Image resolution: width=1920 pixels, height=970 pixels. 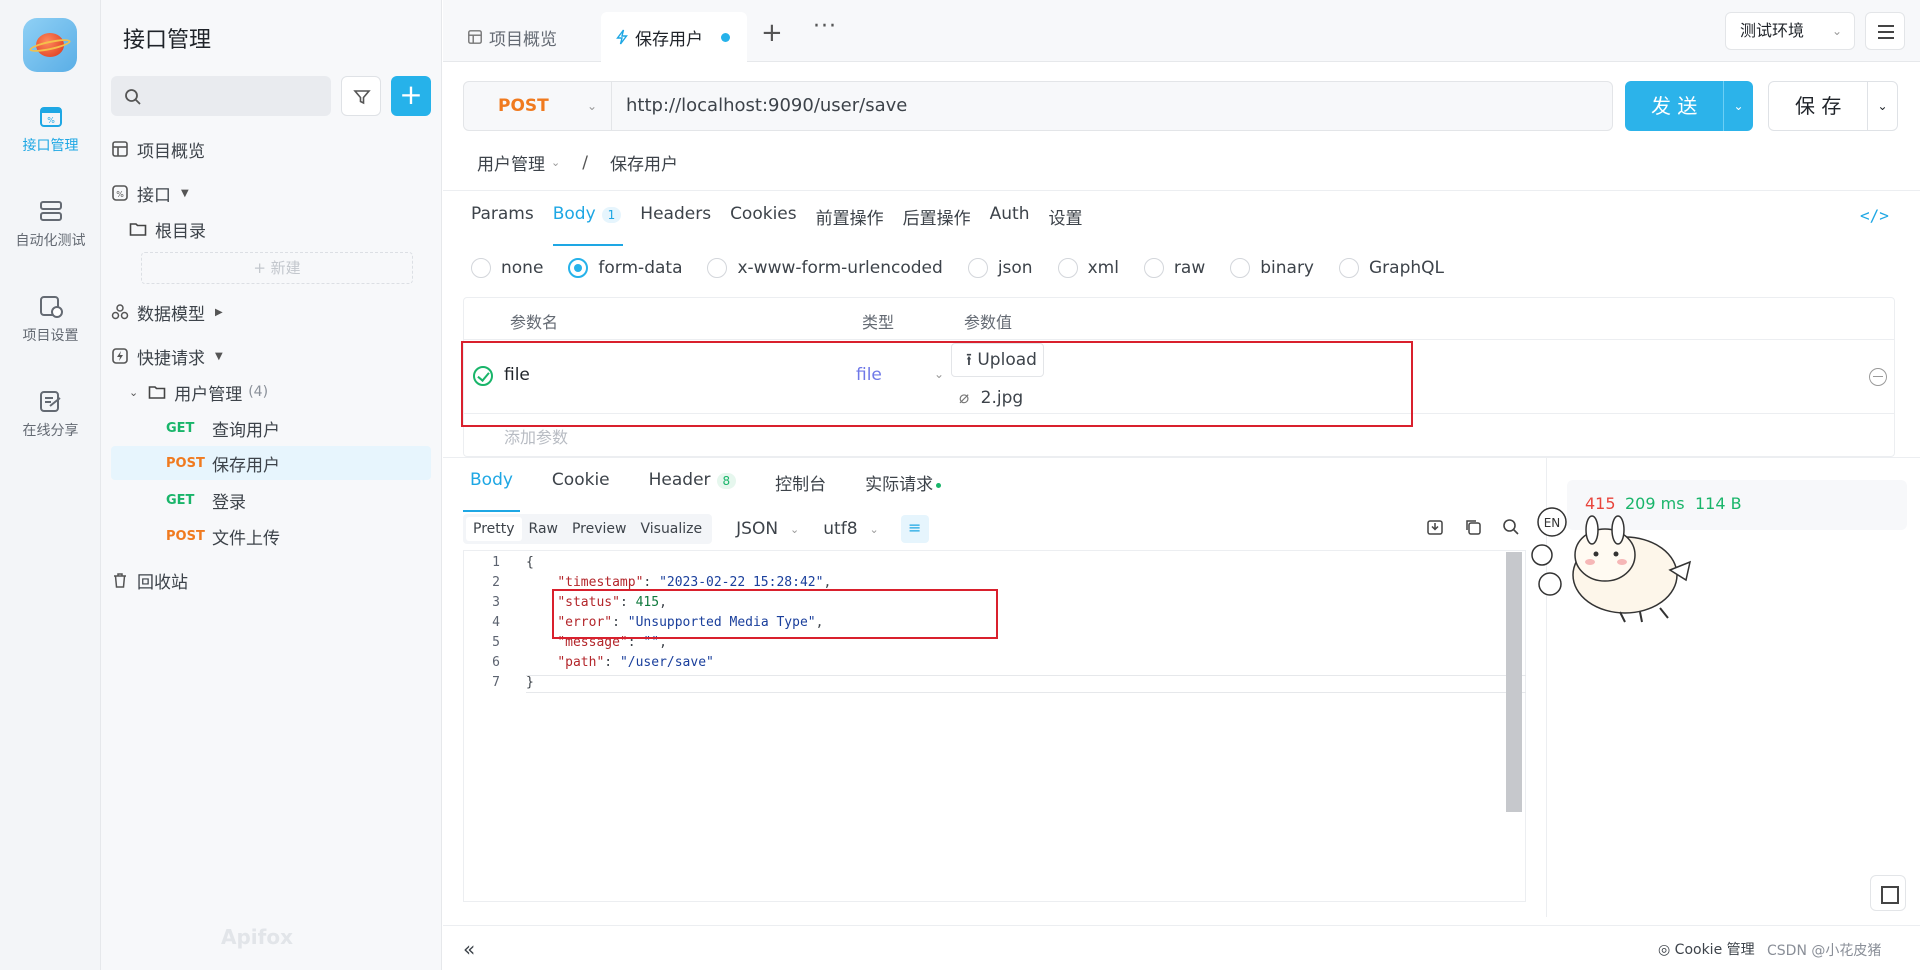 I want to click on overview-icon, so click(x=475, y=37).